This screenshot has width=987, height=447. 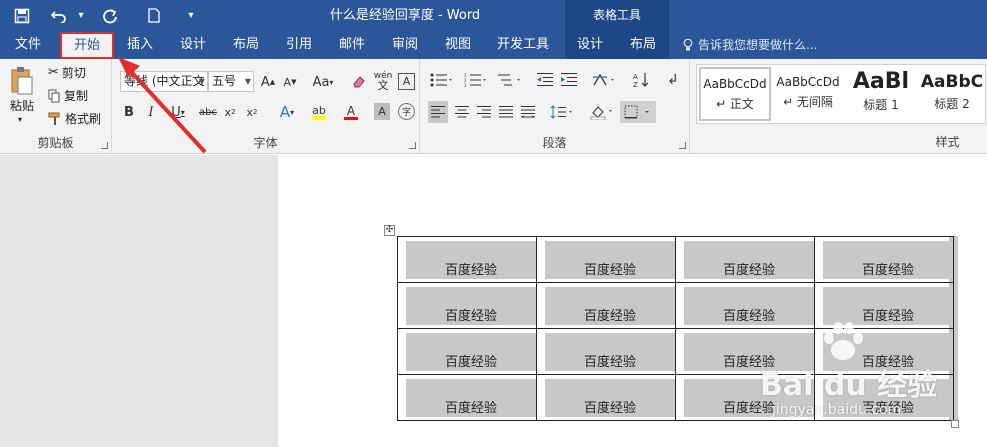 What do you see at coordinates (442, 80) in the screenshot?
I see `bullets-icon` at bounding box center [442, 80].